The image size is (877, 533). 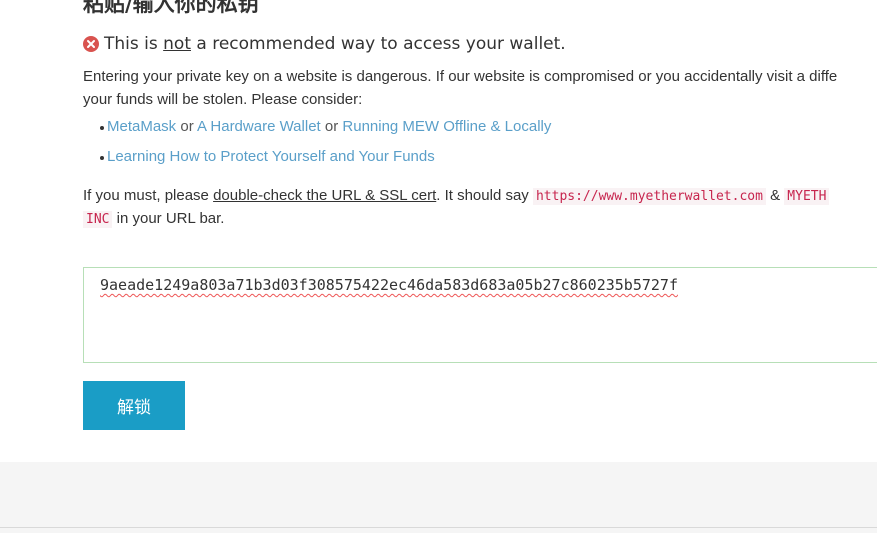 I want to click on footer-divider, so click(x=438, y=527).